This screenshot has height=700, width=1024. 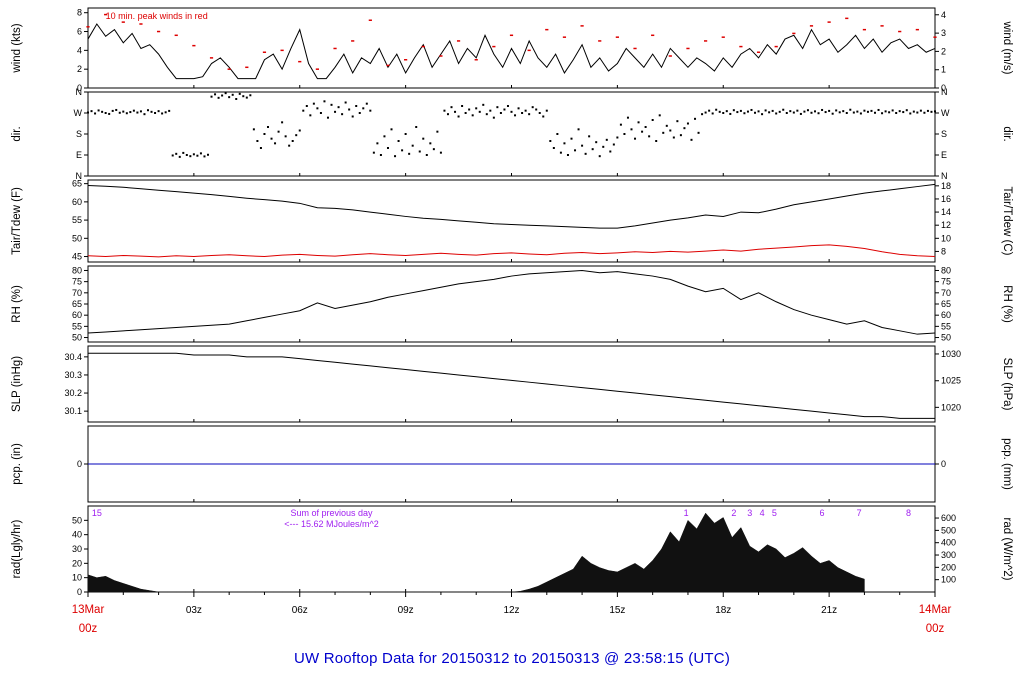 I want to click on start-date-label: 13Mar, so click(x=88, y=610).